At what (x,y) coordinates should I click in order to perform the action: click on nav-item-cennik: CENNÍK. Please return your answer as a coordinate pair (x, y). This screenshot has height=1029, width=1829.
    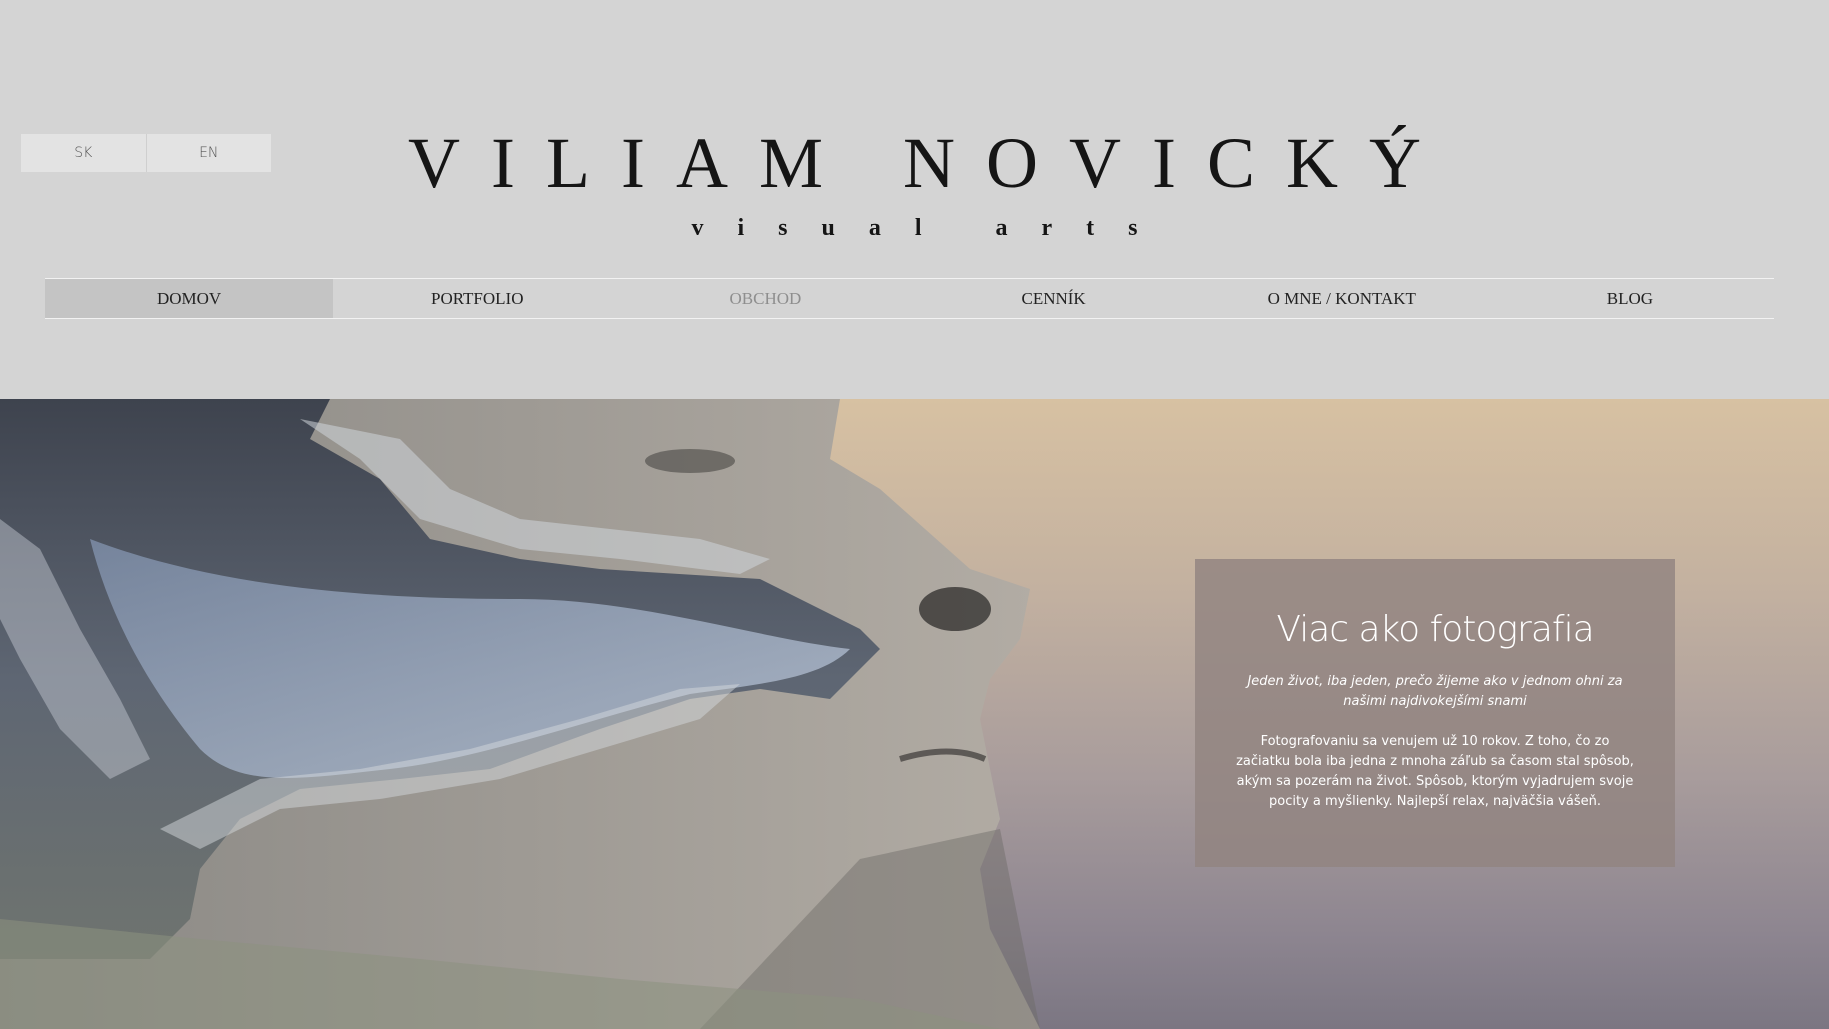
    Looking at the image, I should click on (1054, 298).